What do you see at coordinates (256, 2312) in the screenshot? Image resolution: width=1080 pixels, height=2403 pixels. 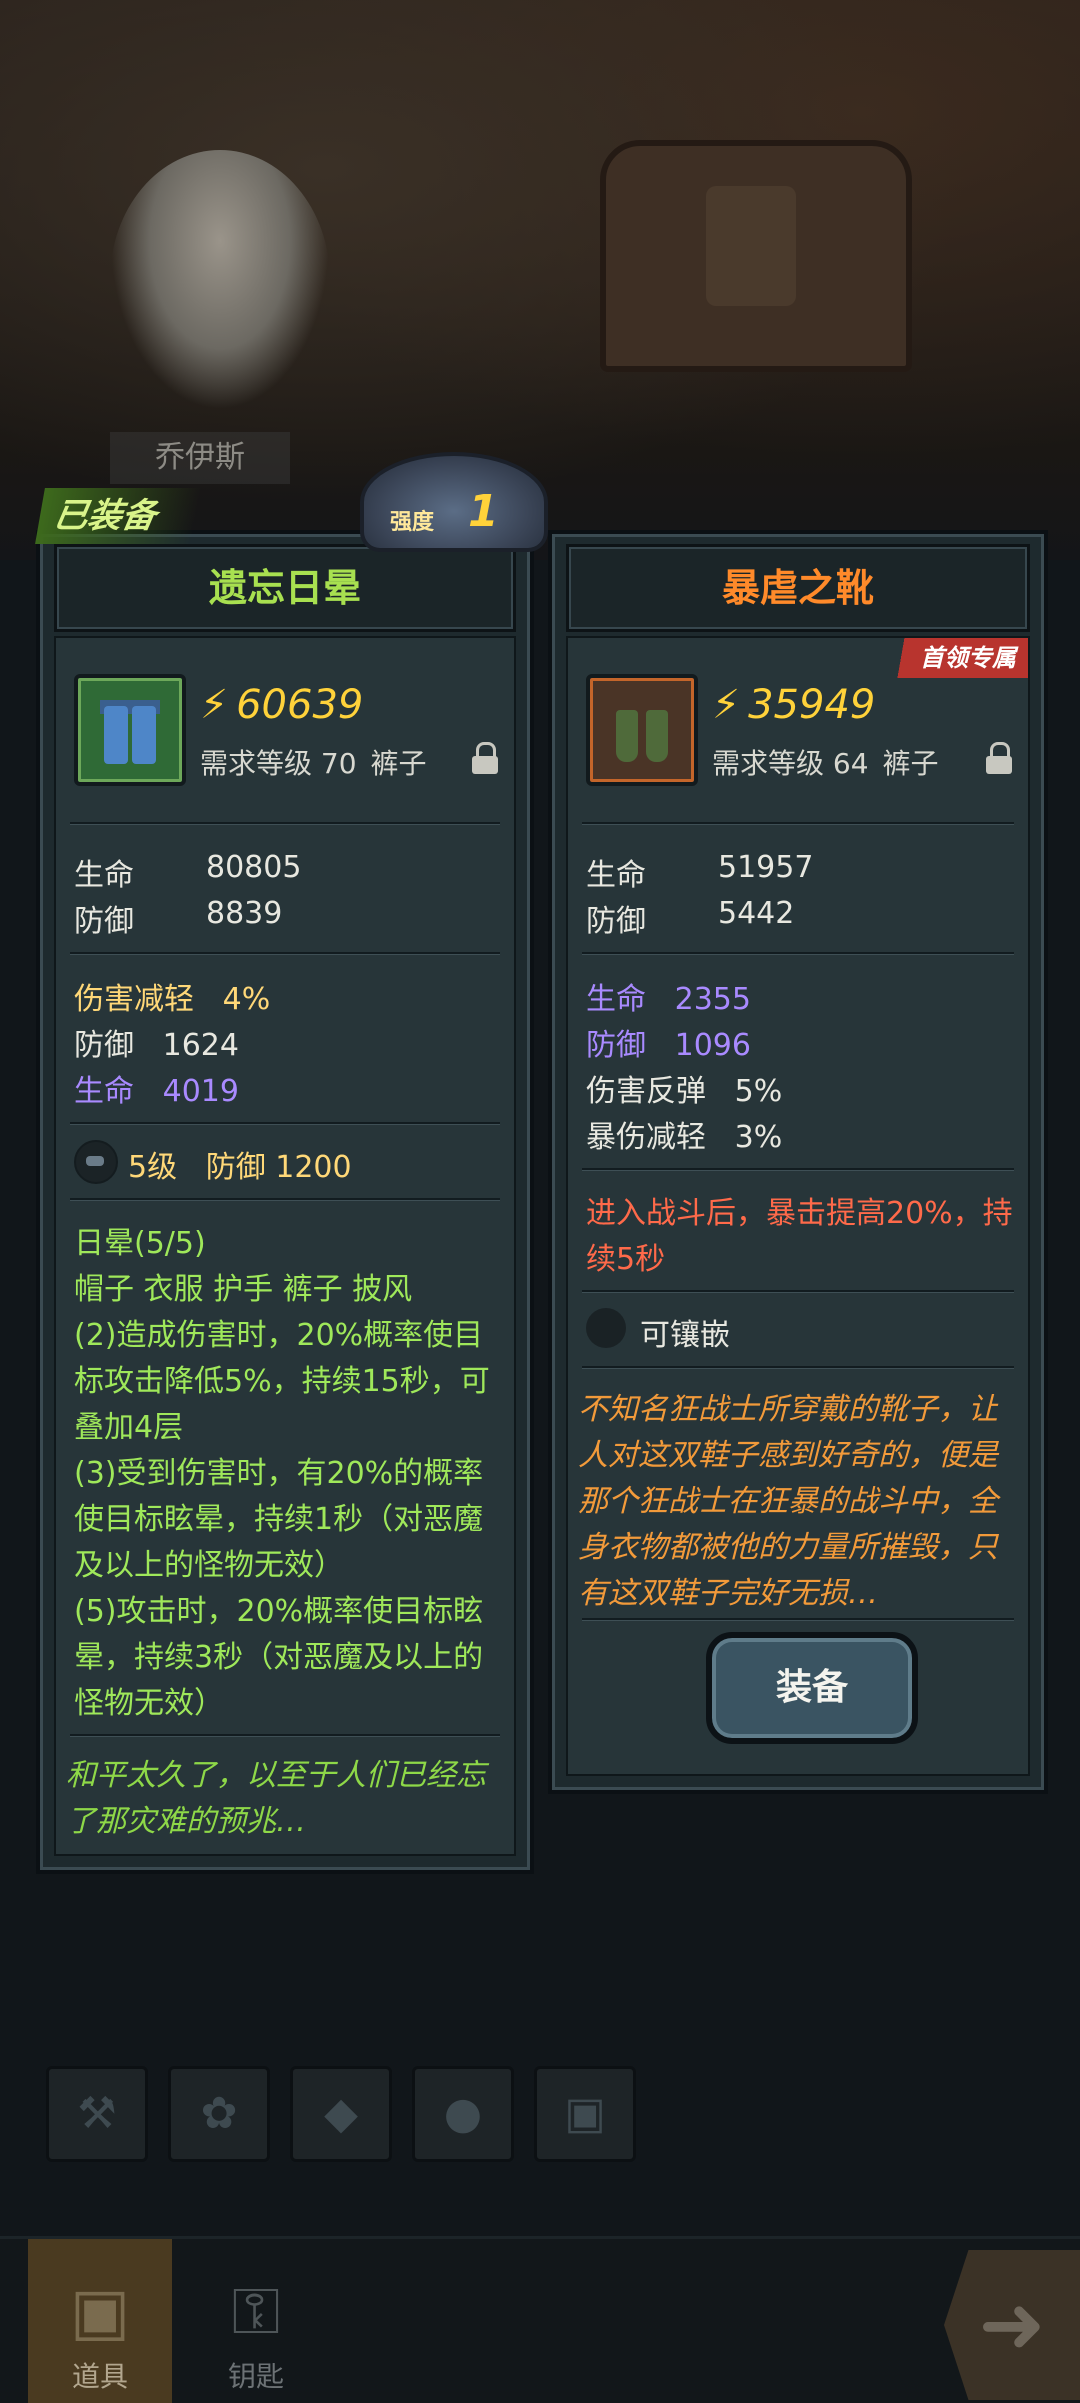 I see `key-icon: ⚿` at bounding box center [256, 2312].